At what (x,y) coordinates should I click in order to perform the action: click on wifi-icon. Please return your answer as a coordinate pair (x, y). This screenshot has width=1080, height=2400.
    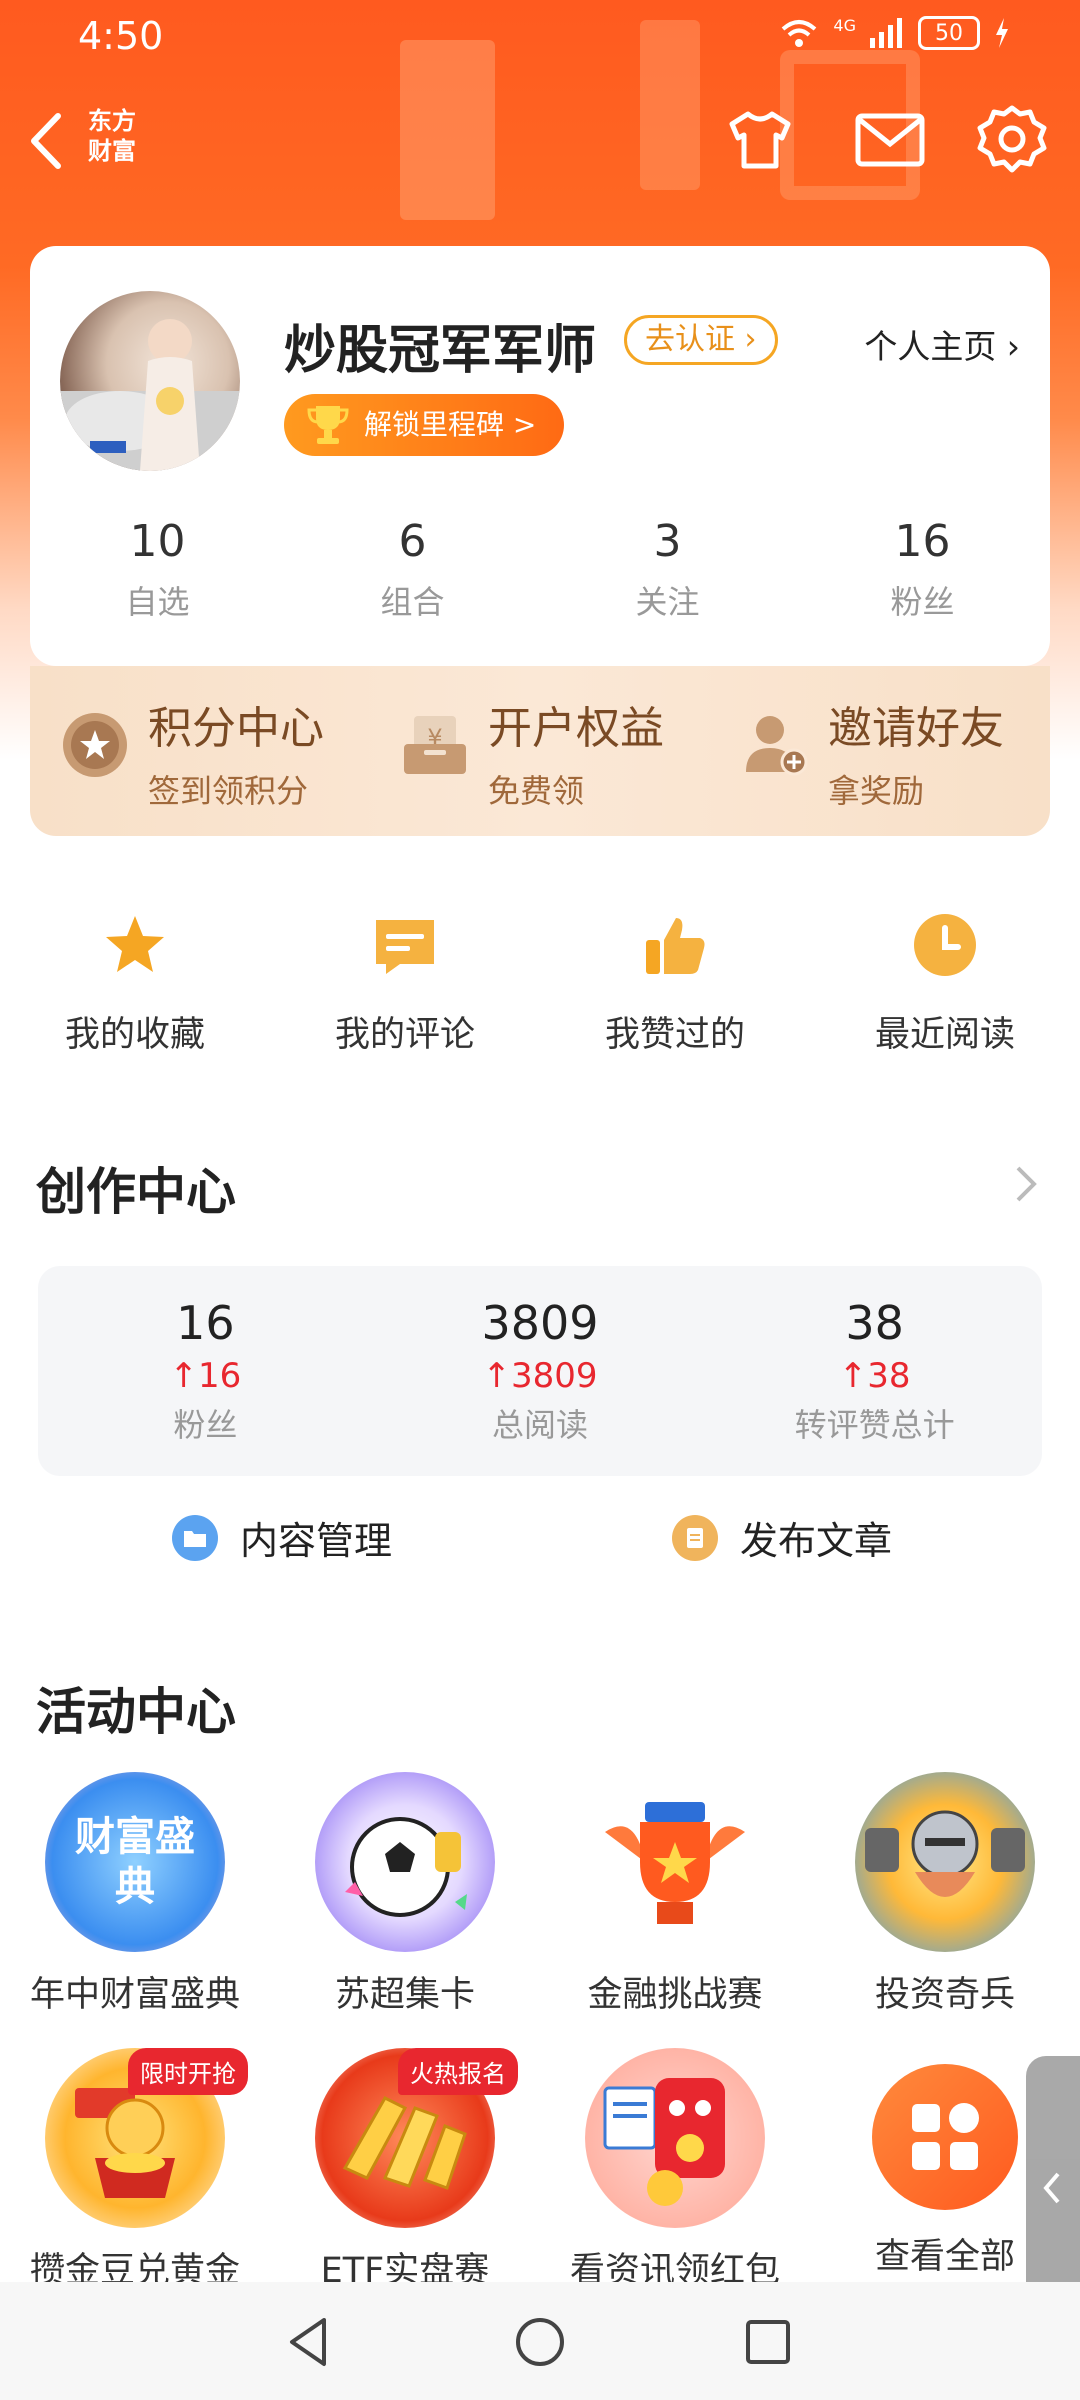
    Looking at the image, I should click on (799, 33).